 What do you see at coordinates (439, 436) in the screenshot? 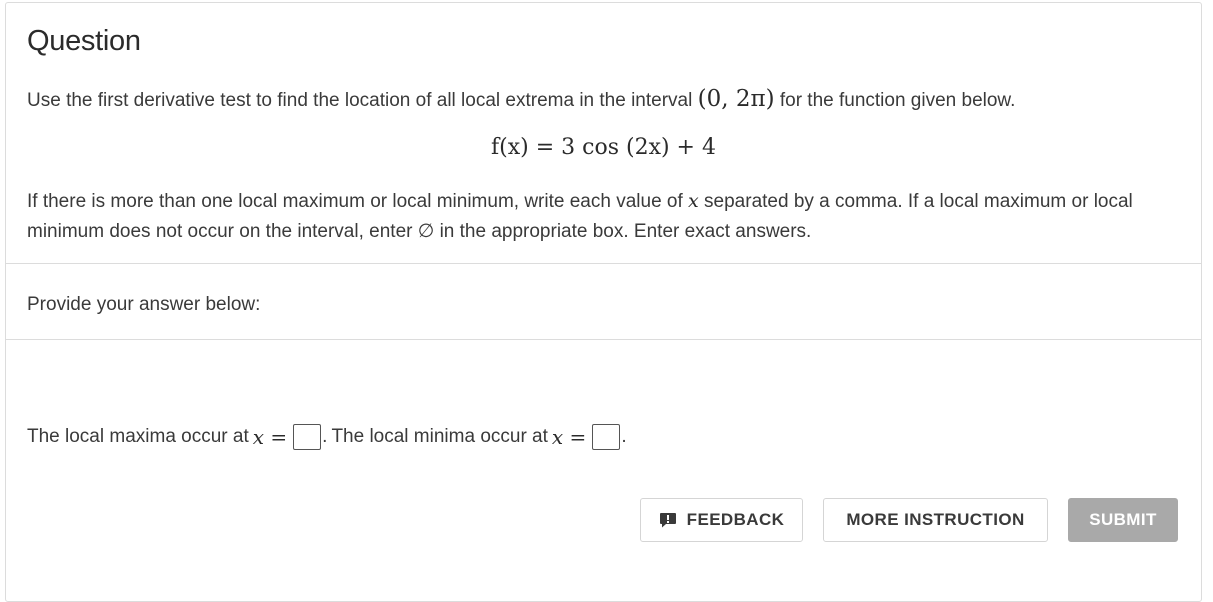
I see `minima-label: The local minima occur at` at bounding box center [439, 436].